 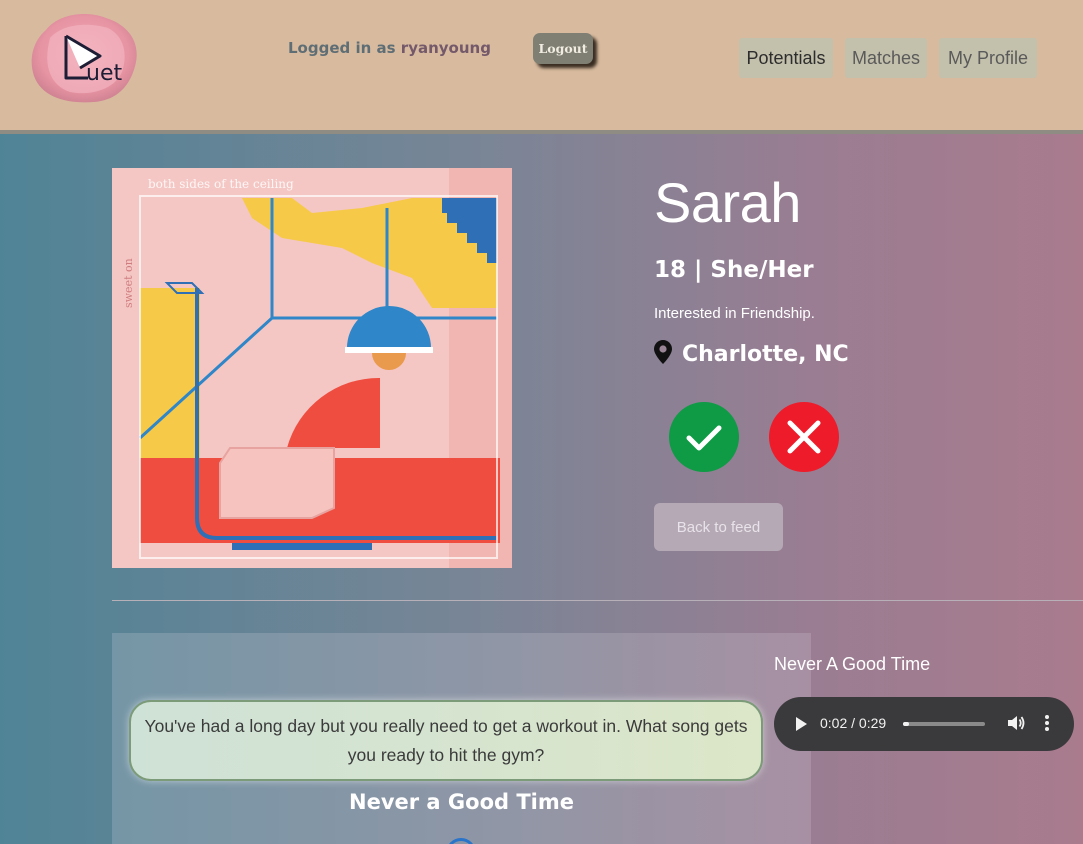 What do you see at coordinates (906, 724) in the screenshot?
I see `audio-seek-progress` at bounding box center [906, 724].